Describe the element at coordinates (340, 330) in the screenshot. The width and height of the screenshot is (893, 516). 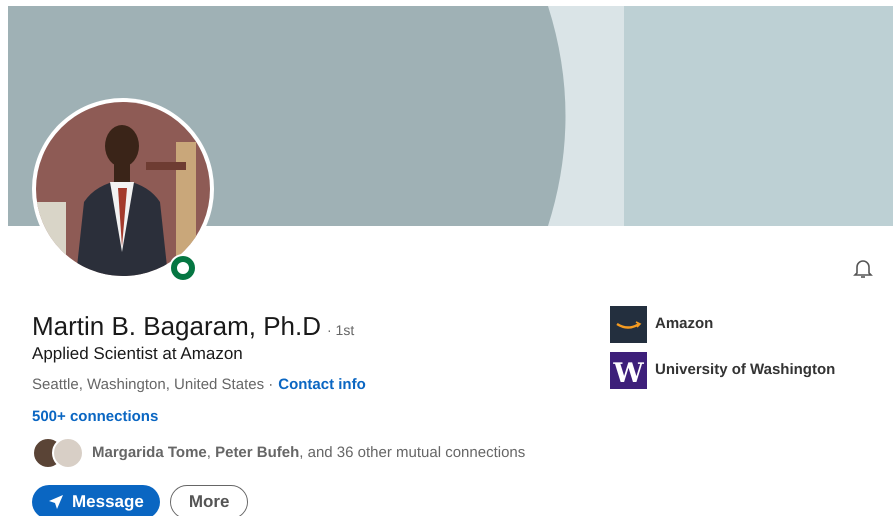
I see `connection-degree: · 1st` at that location.